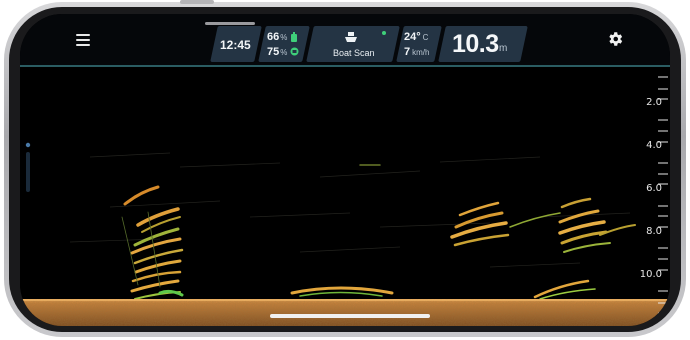  Describe the element at coordinates (351, 37) in the screenshot. I see `boat-icon` at that location.